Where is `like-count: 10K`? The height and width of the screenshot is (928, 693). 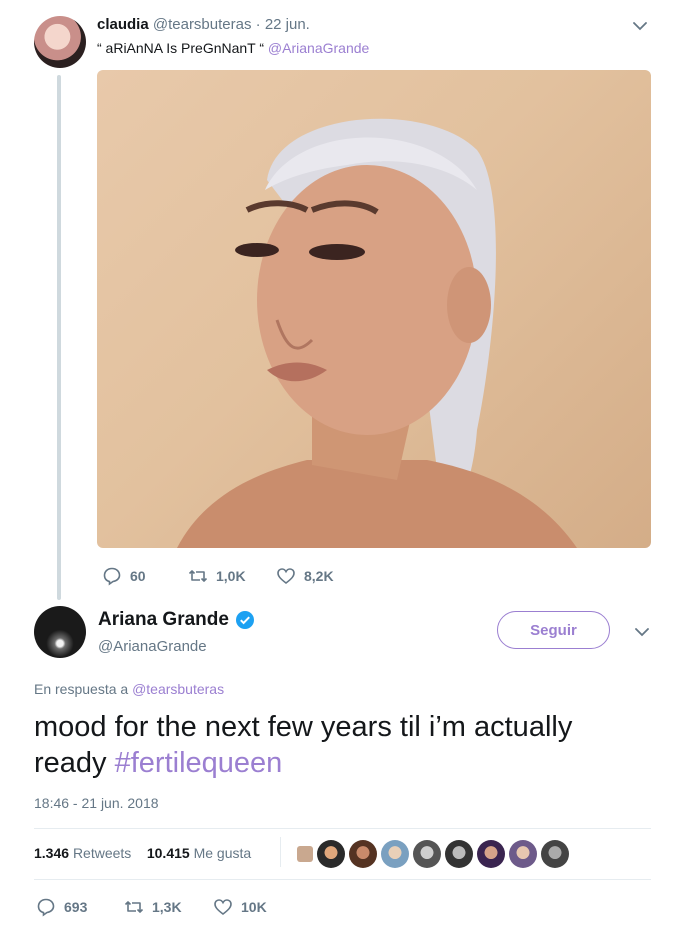 like-count: 10K is located at coordinates (254, 907).